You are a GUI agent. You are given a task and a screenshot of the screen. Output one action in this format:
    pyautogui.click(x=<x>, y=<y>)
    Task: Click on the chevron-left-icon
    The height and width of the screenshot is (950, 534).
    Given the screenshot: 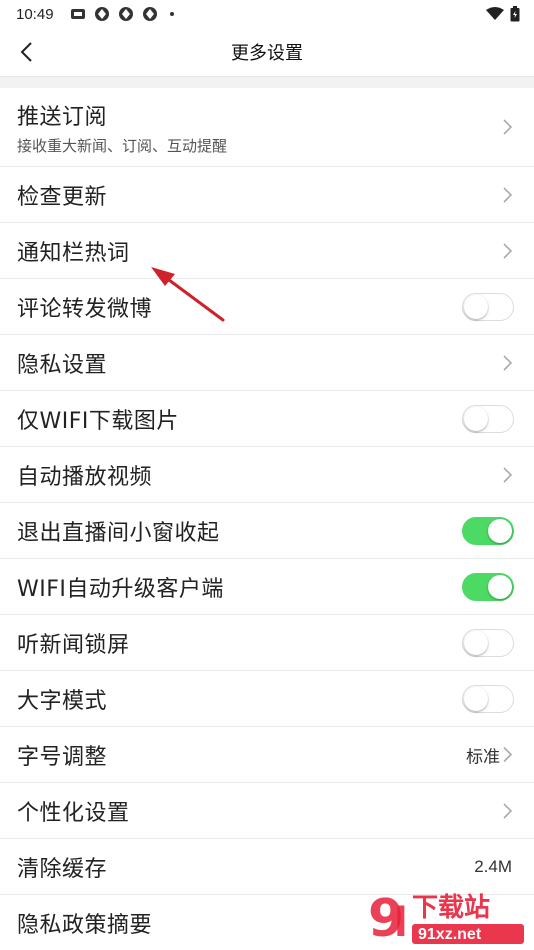 What is the action you would take?
    pyautogui.click(x=26, y=52)
    